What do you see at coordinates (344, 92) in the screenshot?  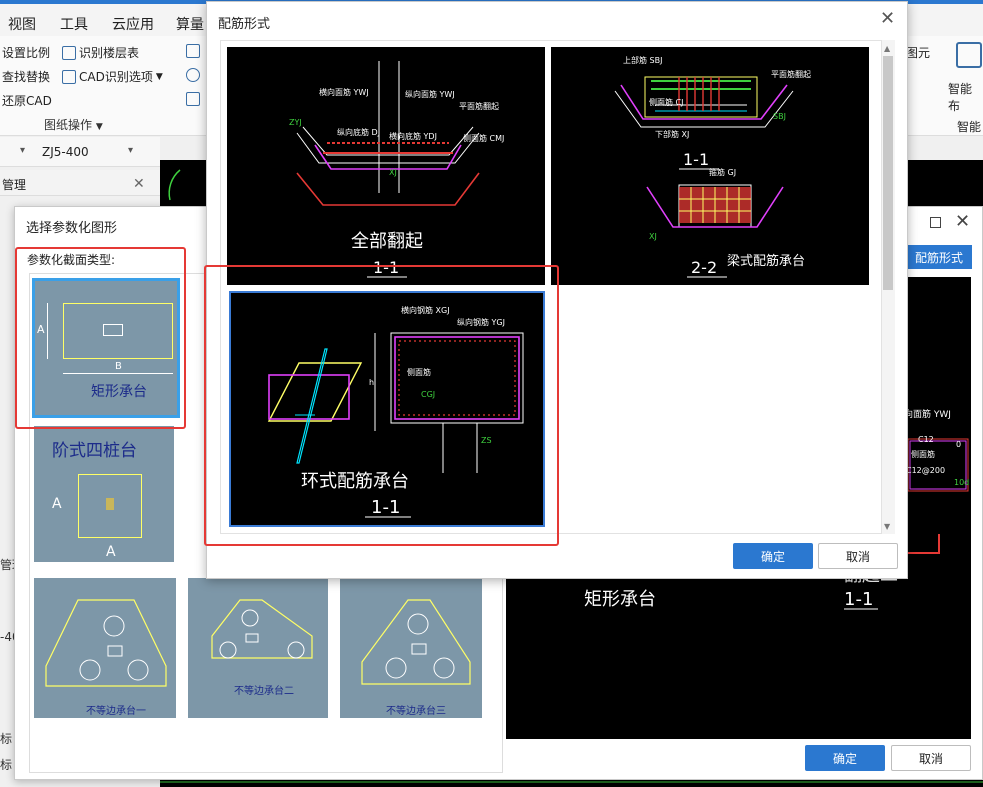 I see `svg-text: 横向面筋 YWJ` at bounding box center [344, 92].